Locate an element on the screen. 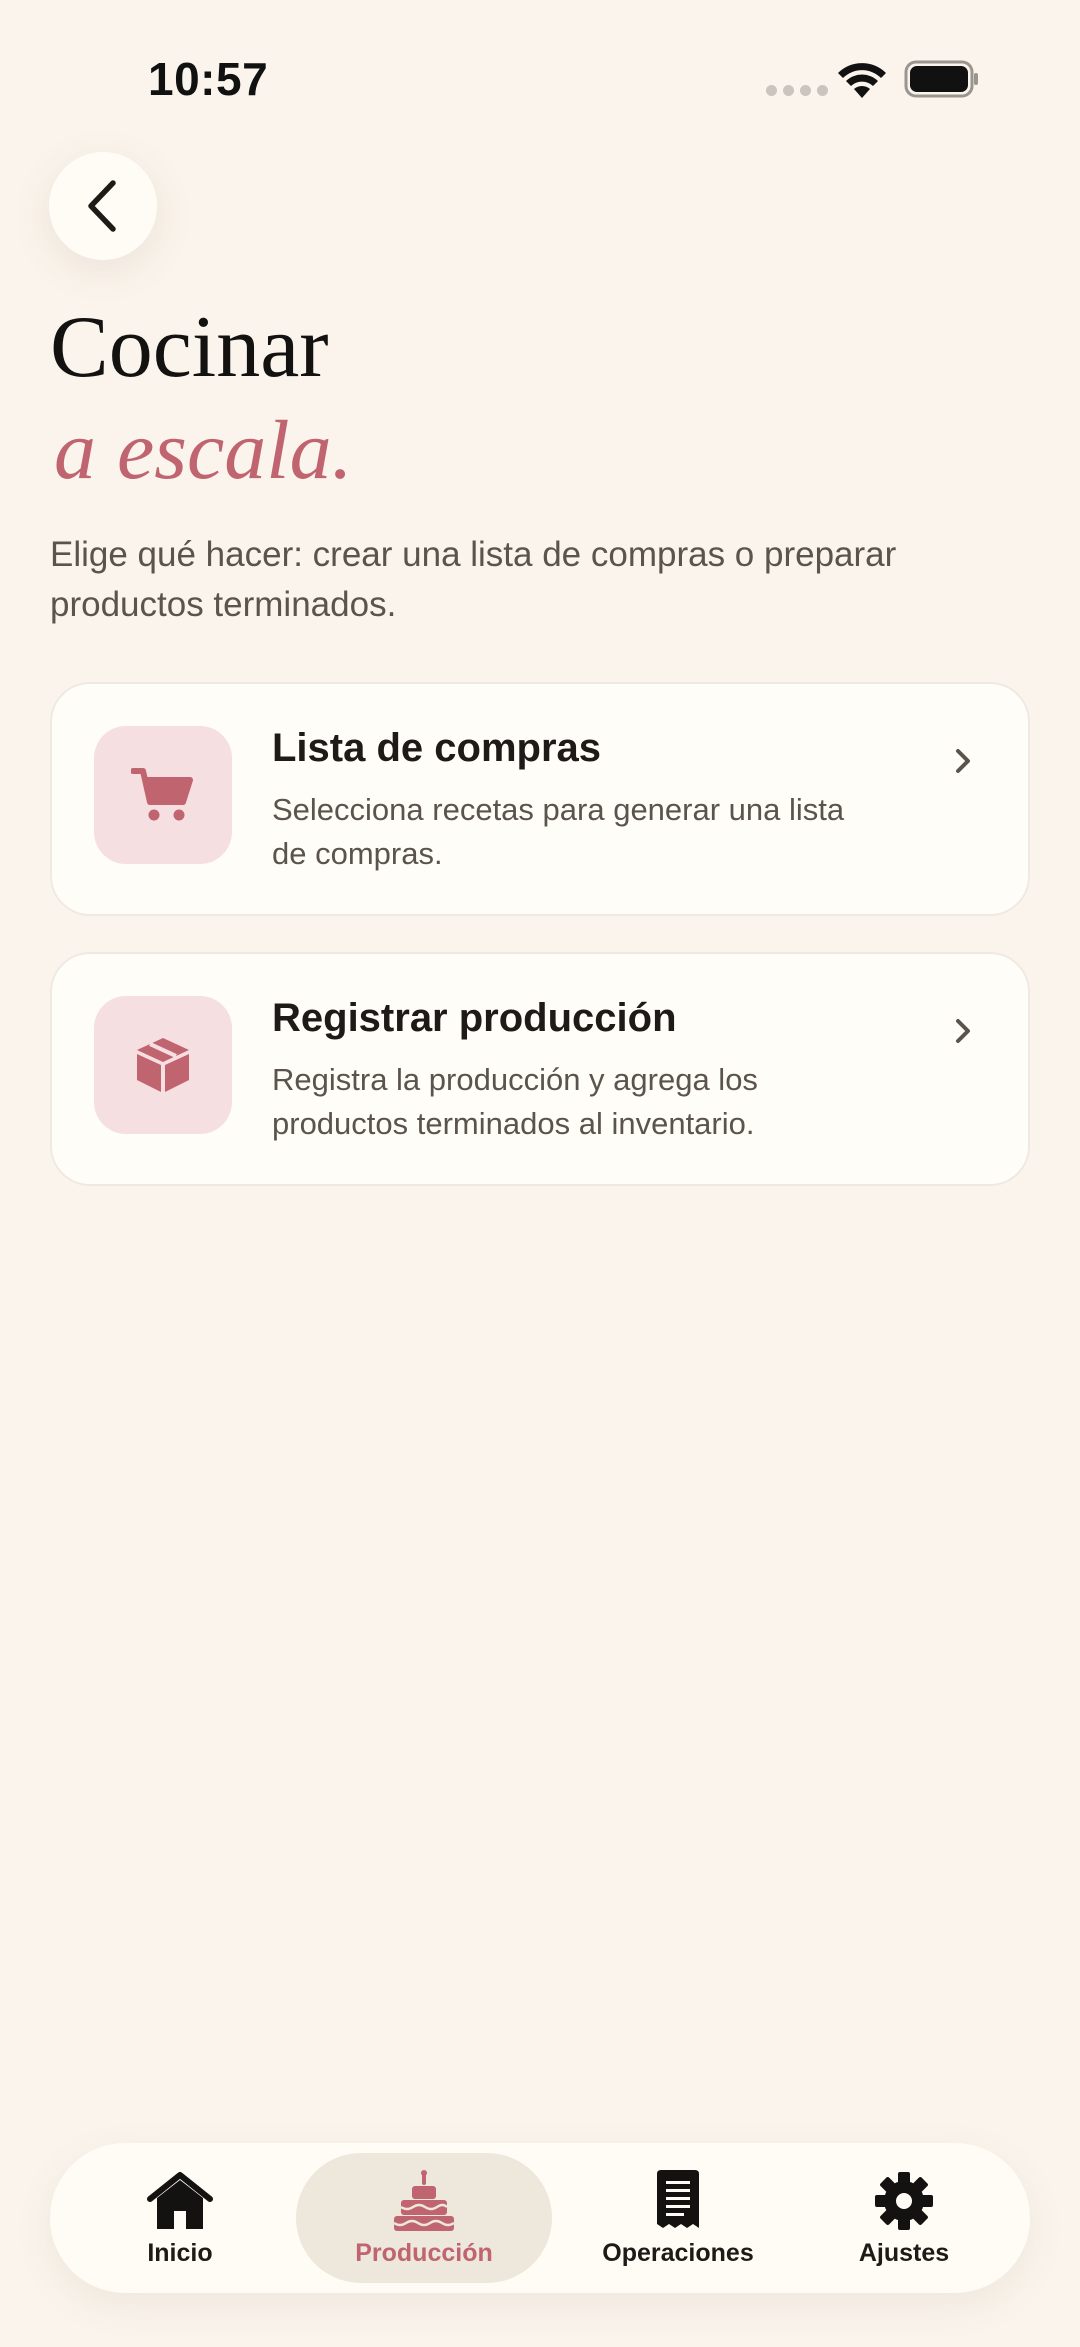  tab-label: Inicio is located at coordinates (180, 2252).